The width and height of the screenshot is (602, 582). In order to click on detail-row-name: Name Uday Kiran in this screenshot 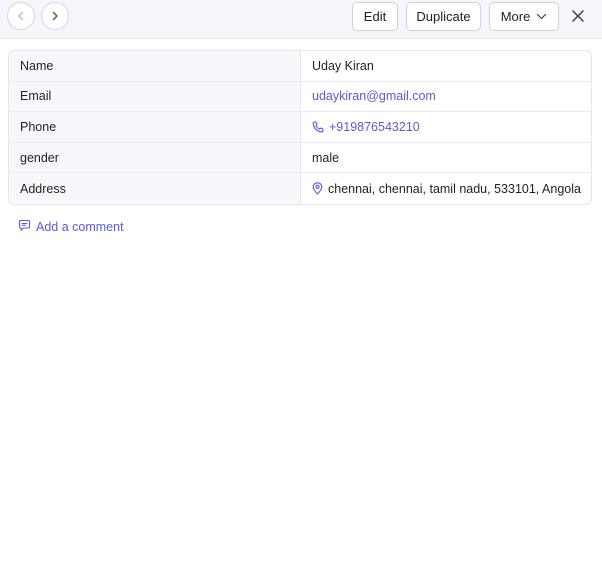, I will do `click(300, 66)`.